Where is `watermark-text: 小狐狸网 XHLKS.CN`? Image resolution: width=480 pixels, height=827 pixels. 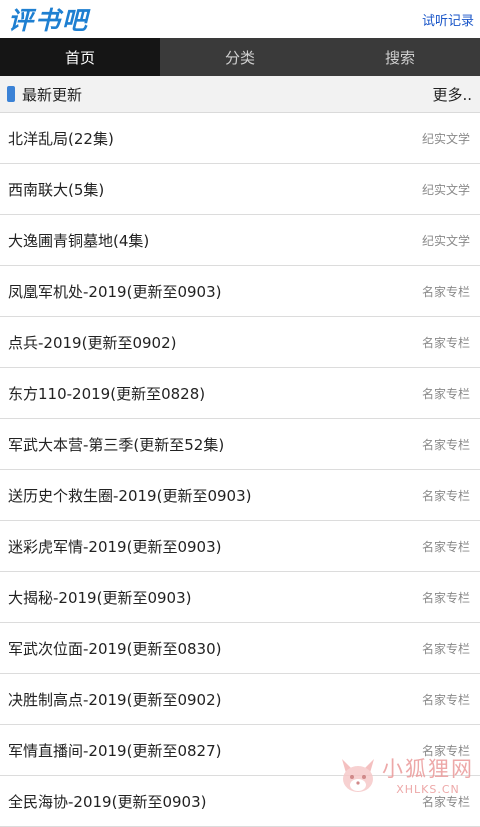 watermark-text: 小狐狸网 XHLKS.CN is located at coordinates (428, 774).